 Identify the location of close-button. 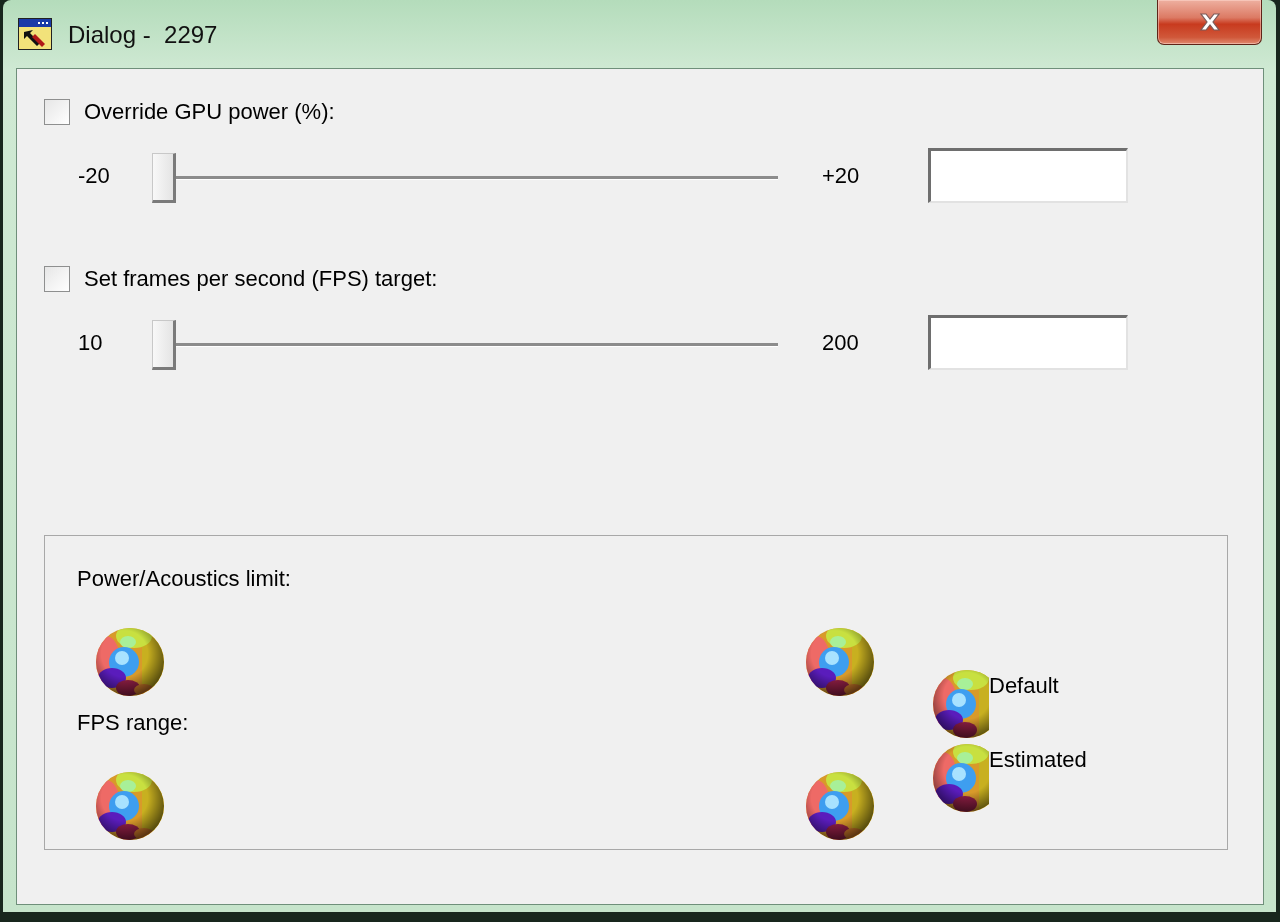
(1209, 22).